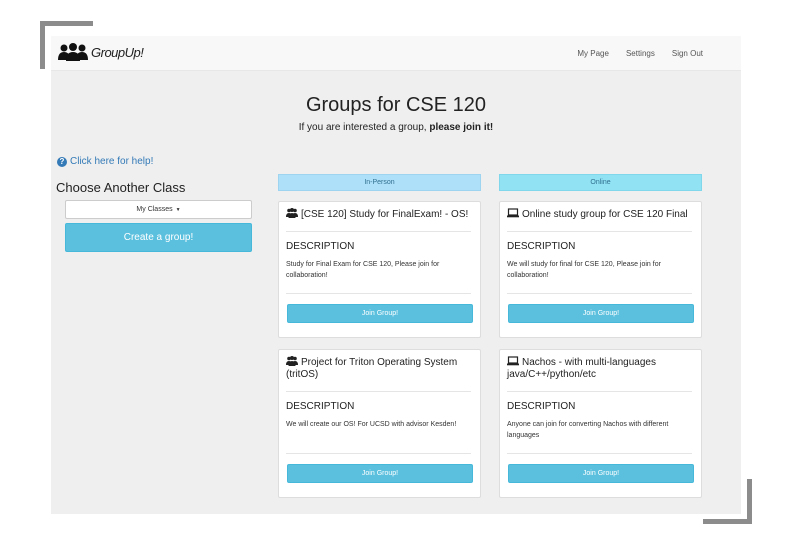  I want to click on corner-bracket-bottom-horizontal, so click(727, 521).